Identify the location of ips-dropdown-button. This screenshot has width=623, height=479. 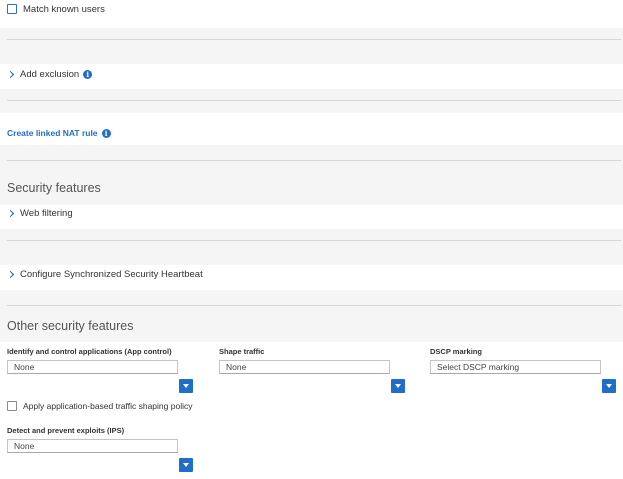
(186, 465).